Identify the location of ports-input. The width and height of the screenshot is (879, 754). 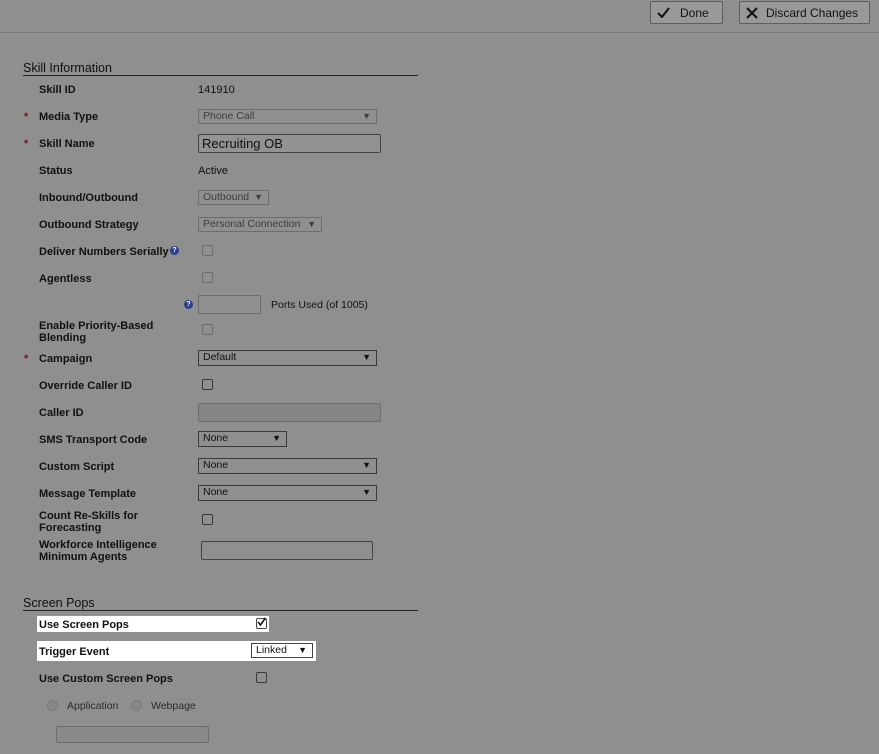
(229, 304).